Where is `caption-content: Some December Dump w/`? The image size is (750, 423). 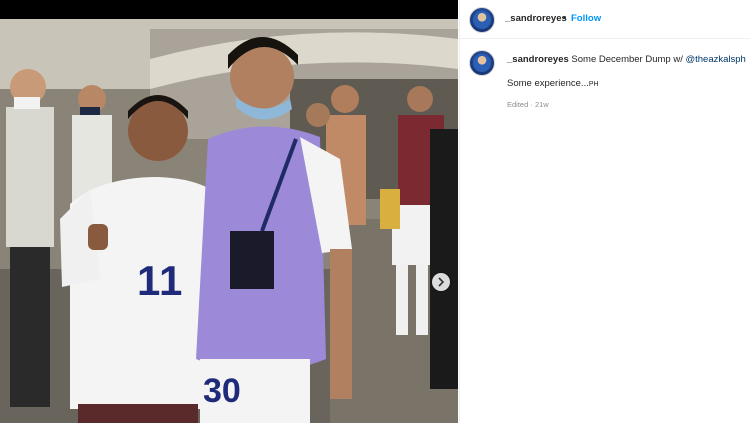 caption-content: Some December Dump w/ is located at coordinates (627, 59).